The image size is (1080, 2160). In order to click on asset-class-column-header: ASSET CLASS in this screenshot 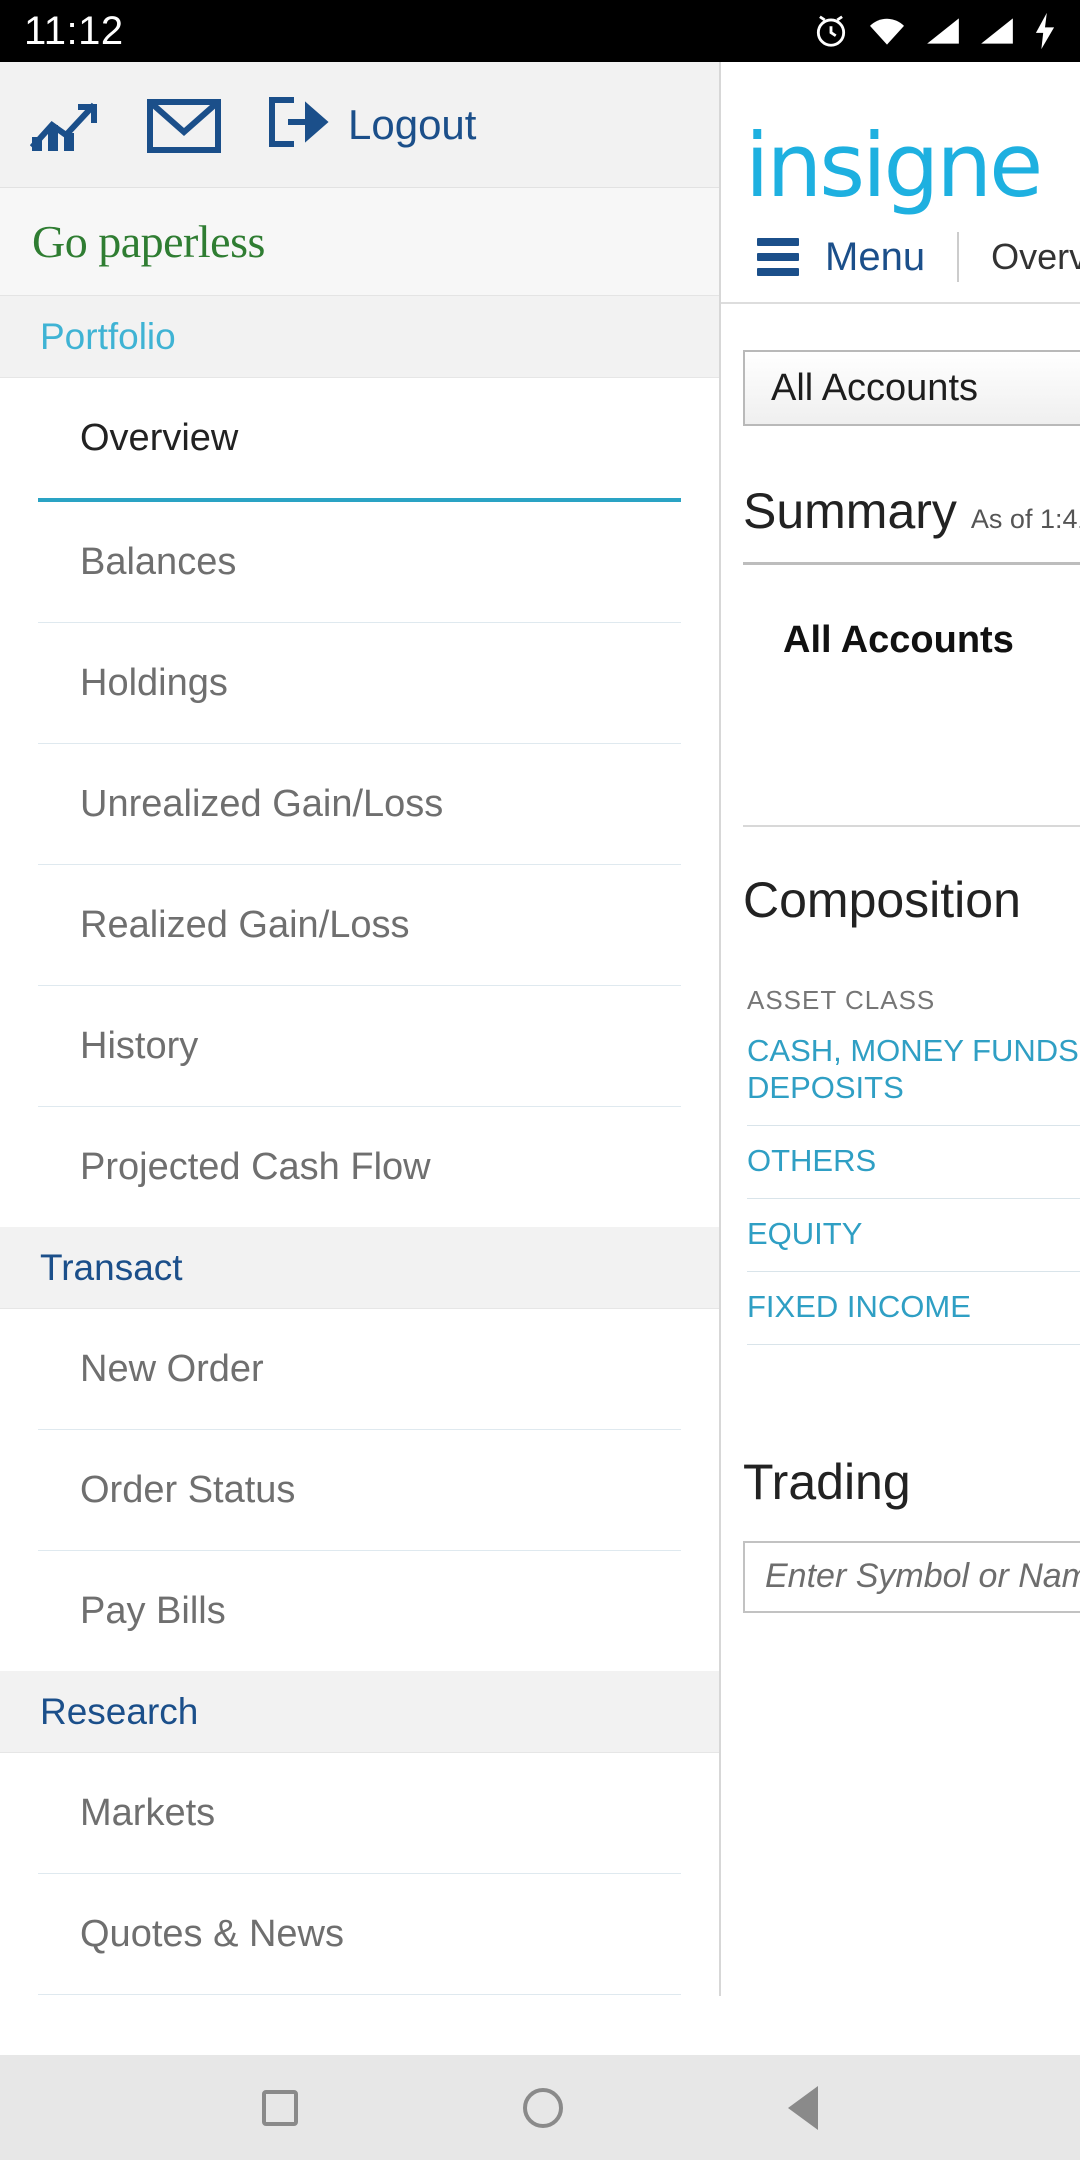, I will do `click(841, 999)`.